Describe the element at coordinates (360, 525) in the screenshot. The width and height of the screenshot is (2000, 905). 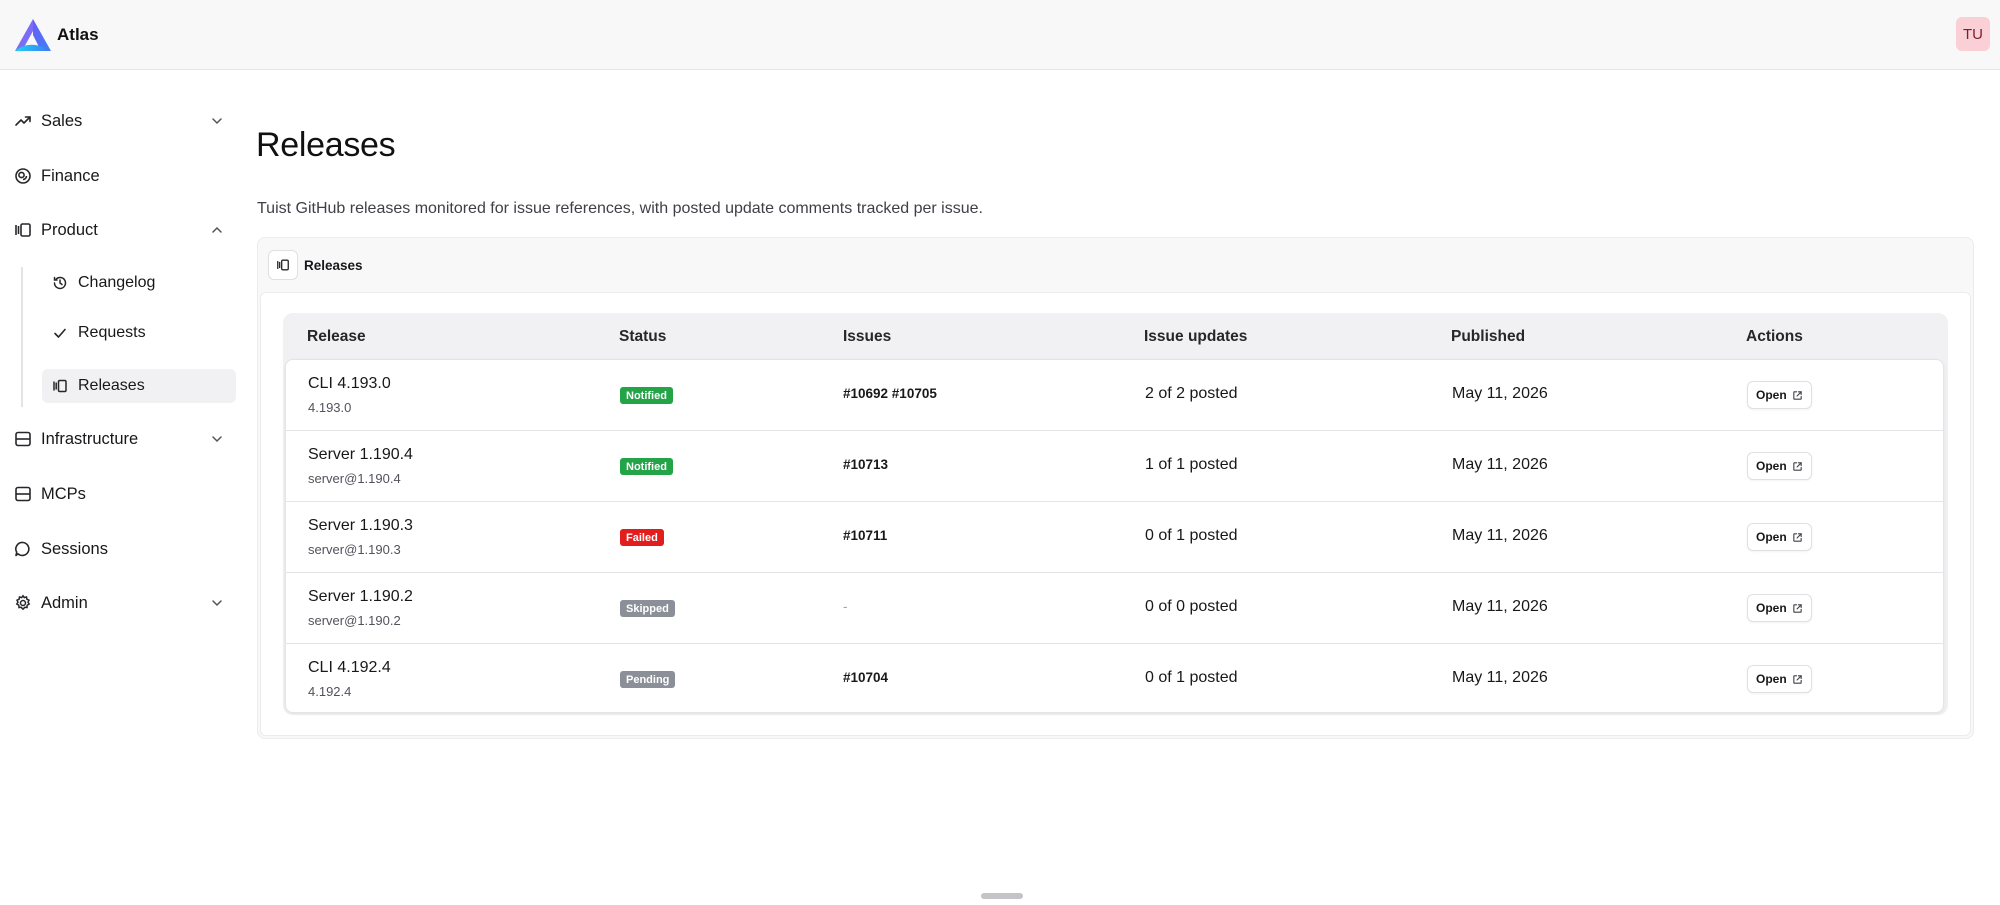
I see `release-name: Server 1.190.3` at that location.